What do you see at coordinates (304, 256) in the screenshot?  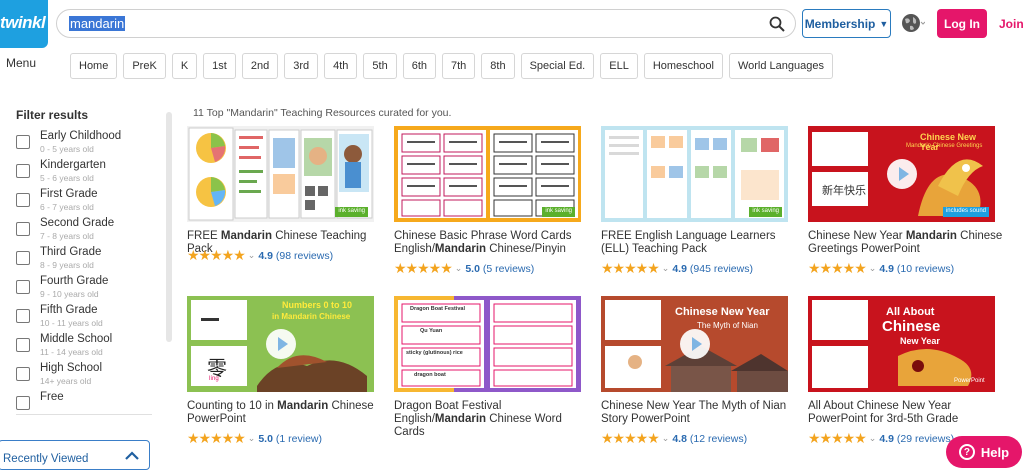 I see `review-count-link: (98 reviews)` at bounding box center [304, 256].